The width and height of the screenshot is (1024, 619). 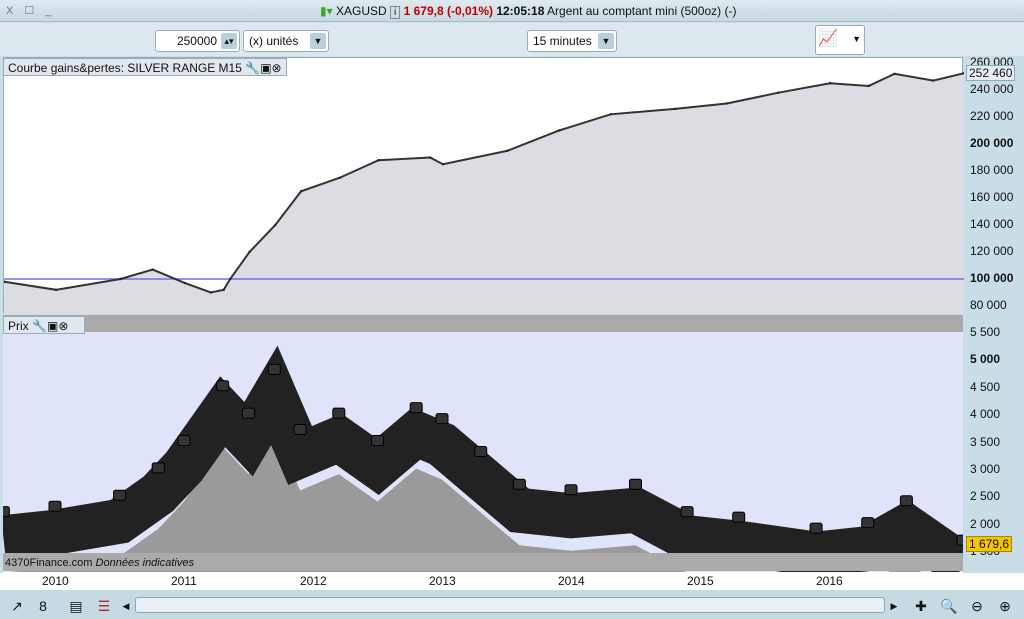 What do you see at coordinates (992, 197) in the screenshot?
I see `y-tick-label: 160 000` at bounding box center [992, 197].